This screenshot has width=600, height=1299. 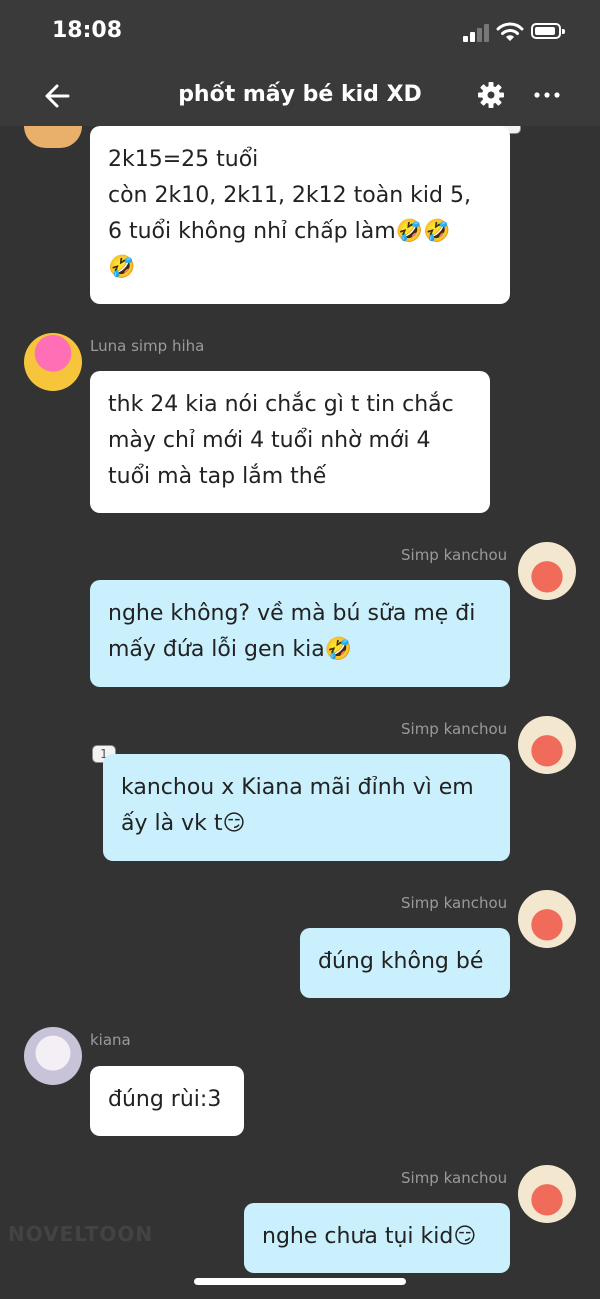 What do you see at coordinates (269, 440) in the screenshot?
I see `message-line: mày chỉ mới 4 tuổi nhờ mới 4` at bounding box center [269, 440].